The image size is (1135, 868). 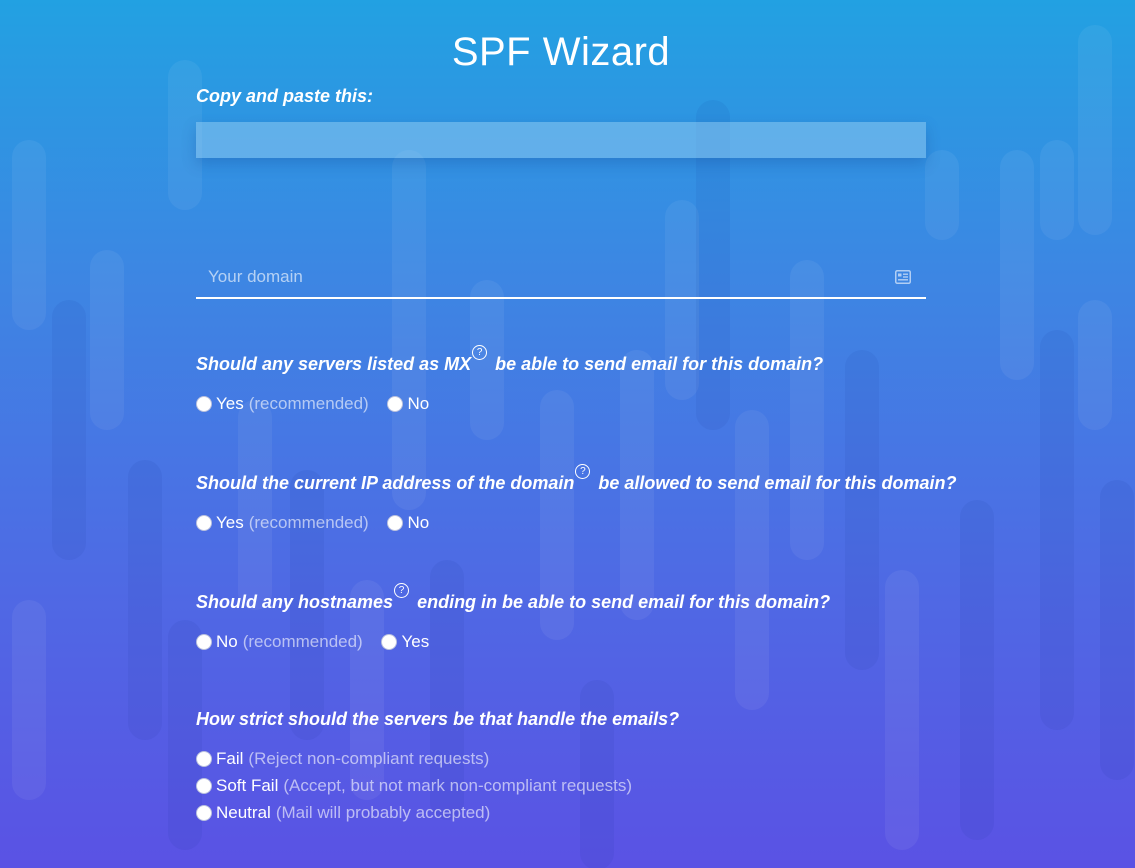 I want to click on page-title: SPF Wizard, so click(x=561, y=52).